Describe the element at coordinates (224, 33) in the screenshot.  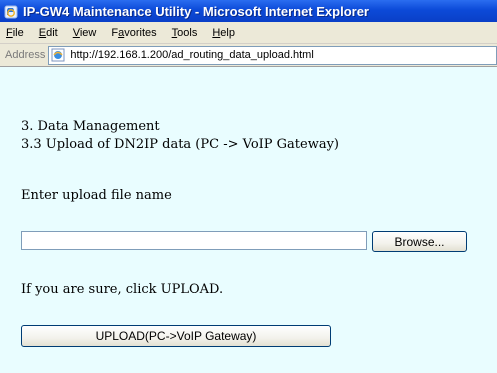
I see `menu-help: Help` at that location.